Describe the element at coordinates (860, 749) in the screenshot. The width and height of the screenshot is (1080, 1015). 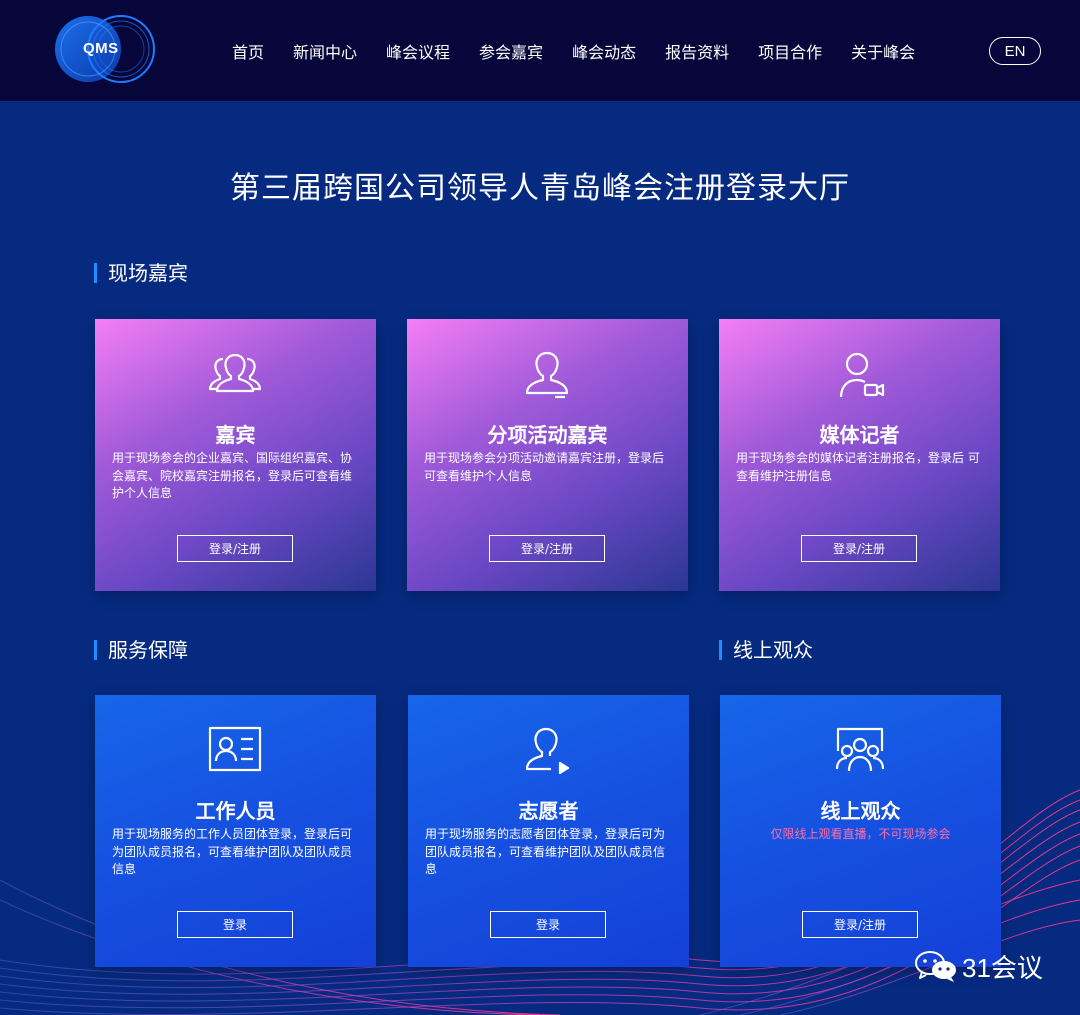
I see `audience-screen-icon` at that location.